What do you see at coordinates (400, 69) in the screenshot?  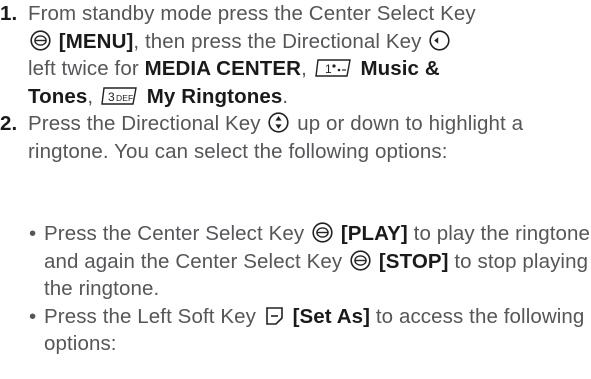 I see `music-tones-label: Music &` at bounding box center [400, 69].